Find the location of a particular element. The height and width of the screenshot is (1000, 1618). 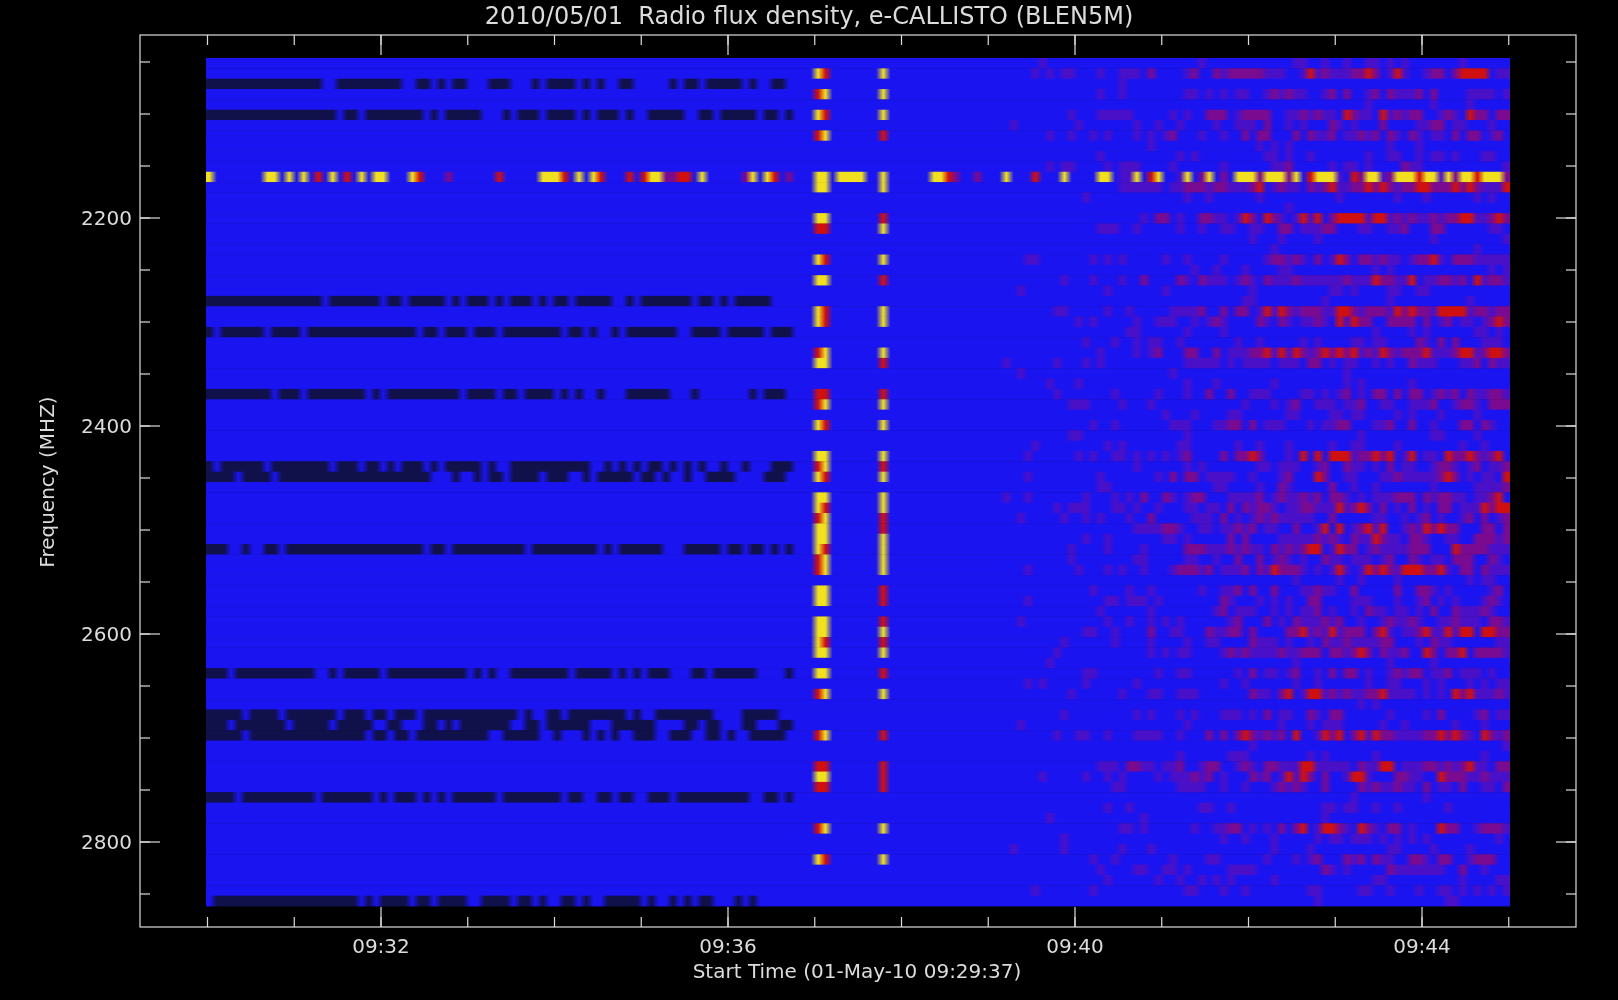

y-tick-label: 2400 is located at coordinates (106, 426).